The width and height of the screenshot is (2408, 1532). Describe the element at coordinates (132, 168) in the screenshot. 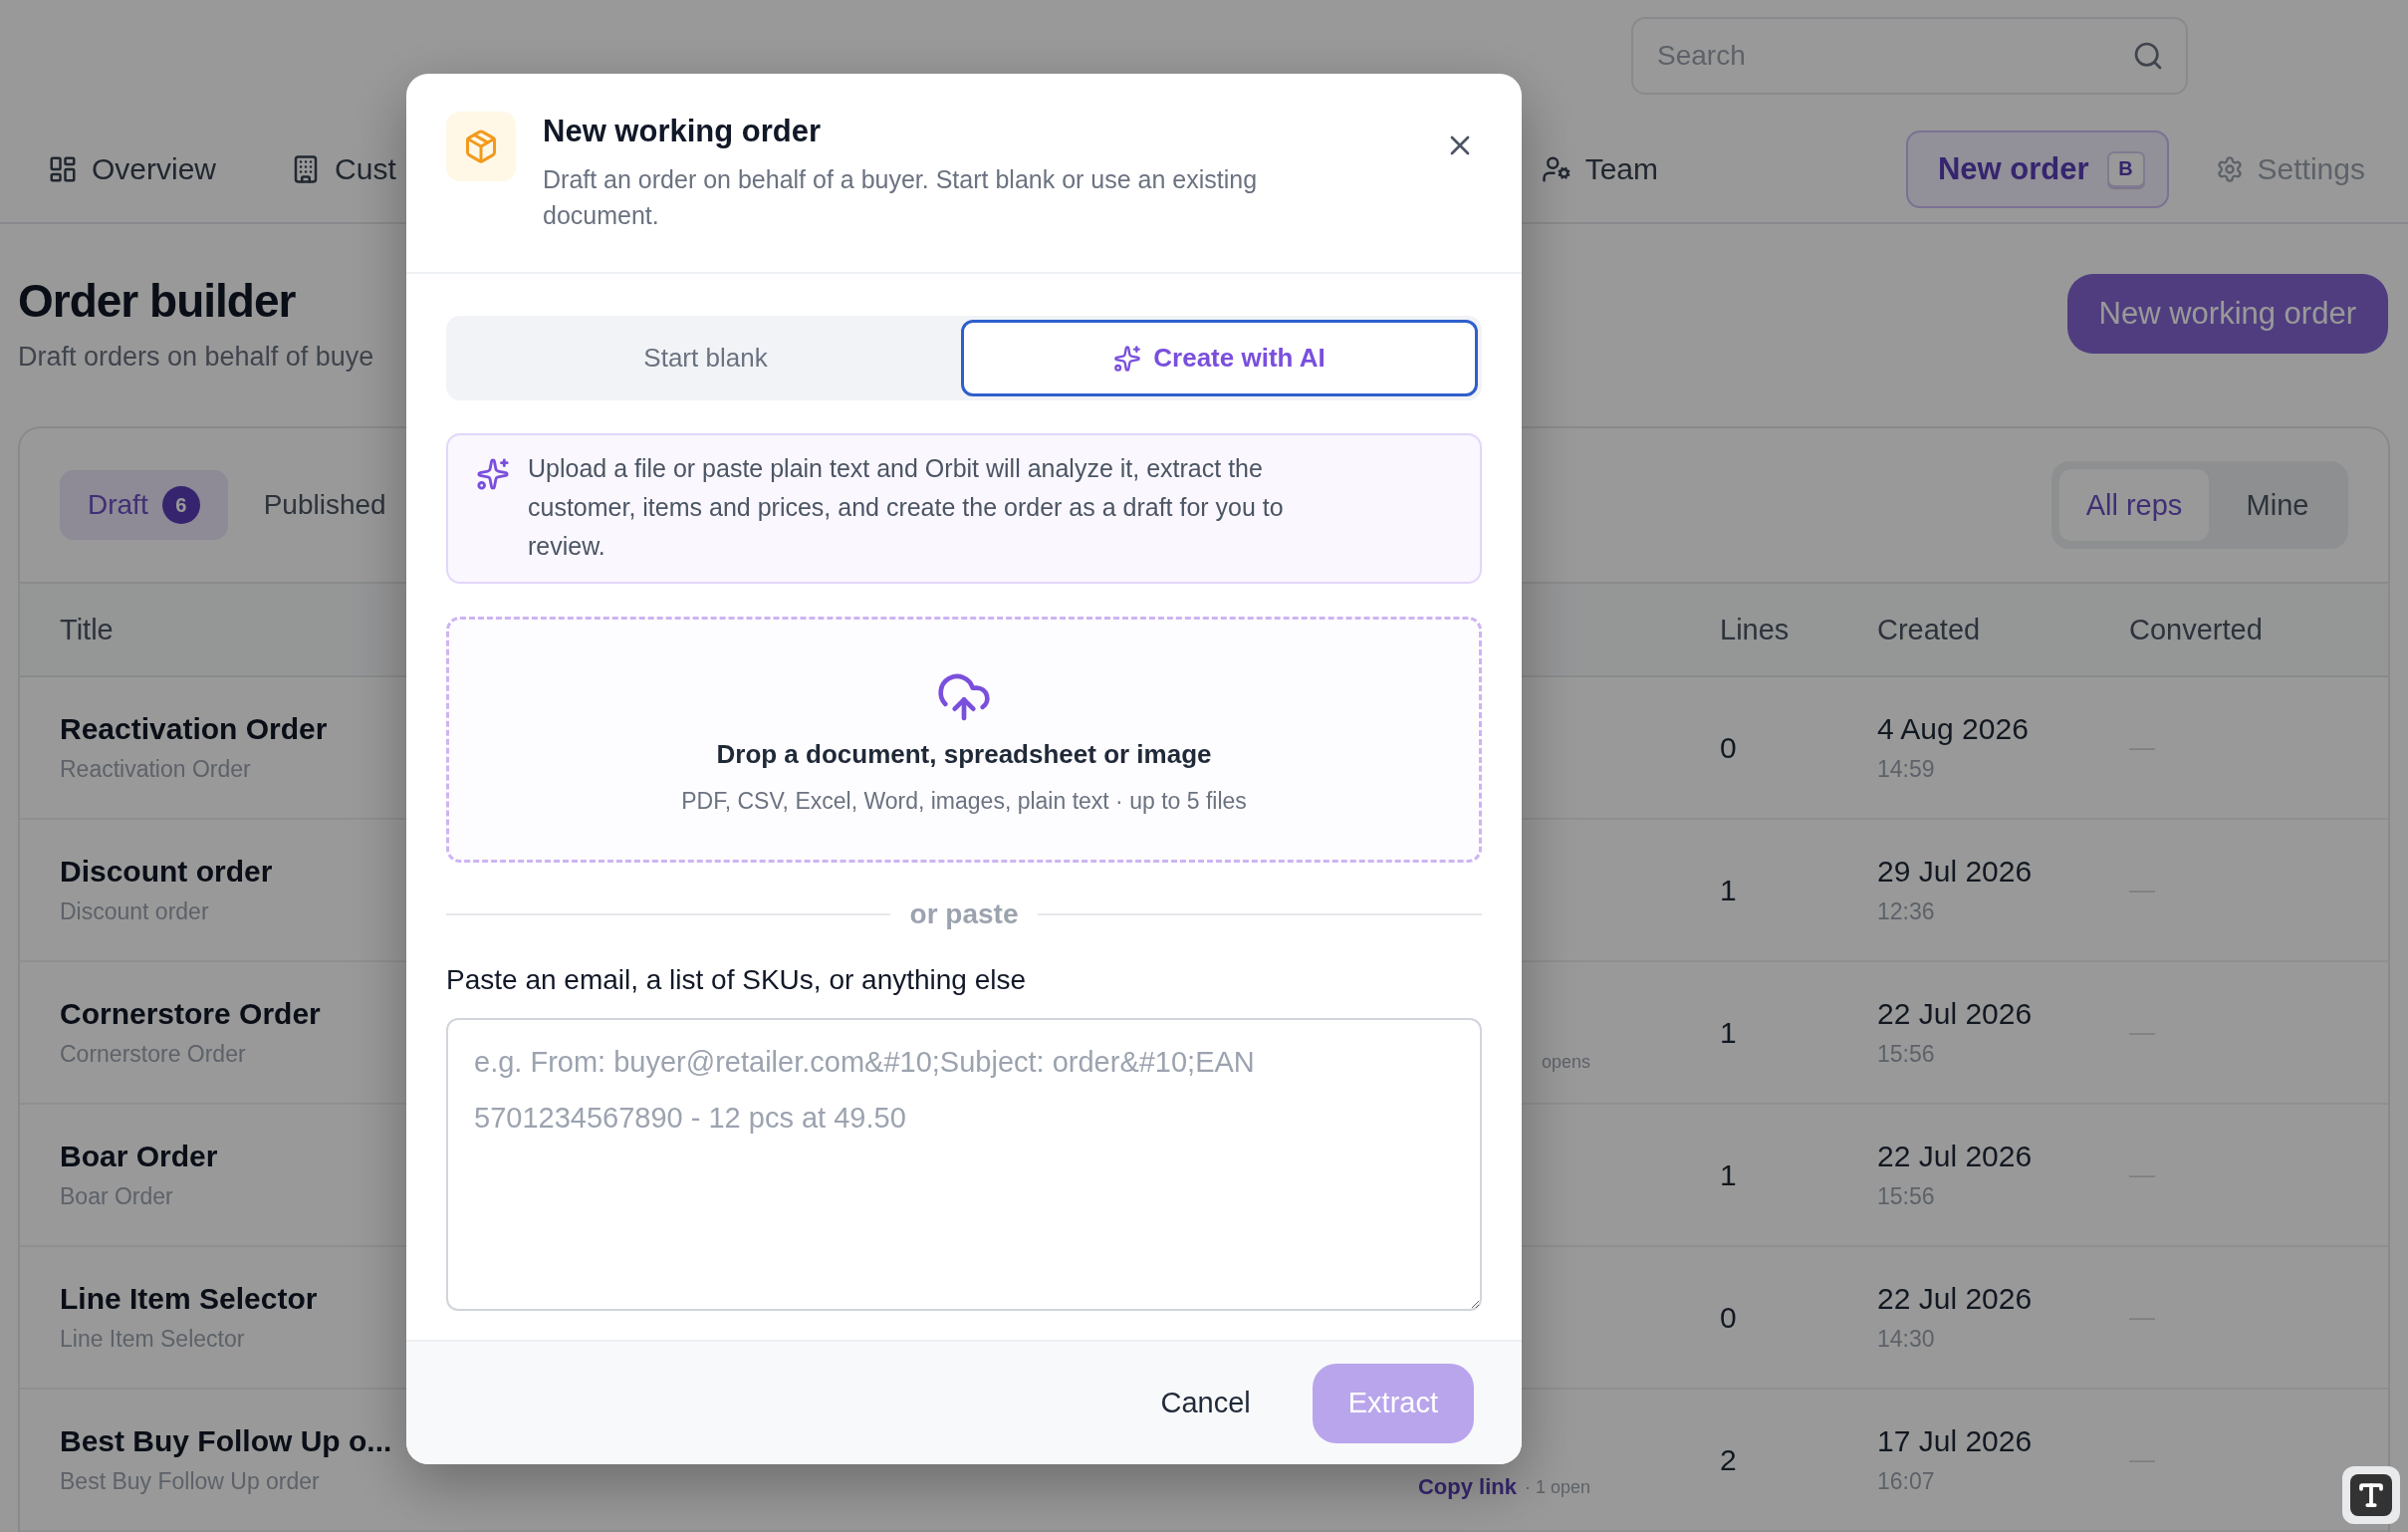

I see `nav-item: Overview` at that location.